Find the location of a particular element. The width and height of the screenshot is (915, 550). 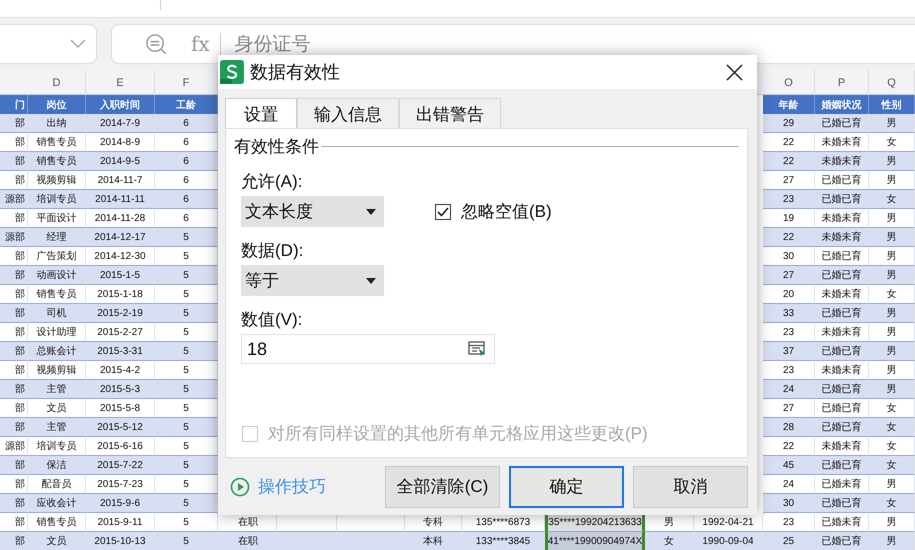

header-cell: 门 is located at coordinates (14, 104).